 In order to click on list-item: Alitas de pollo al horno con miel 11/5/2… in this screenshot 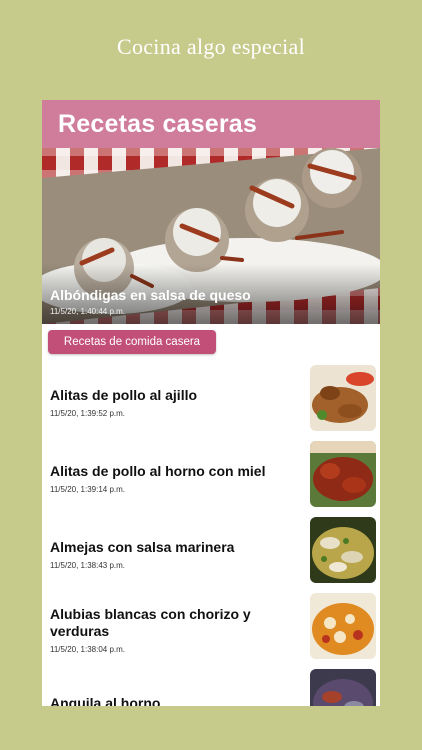, I will do `click(211, 478)`.